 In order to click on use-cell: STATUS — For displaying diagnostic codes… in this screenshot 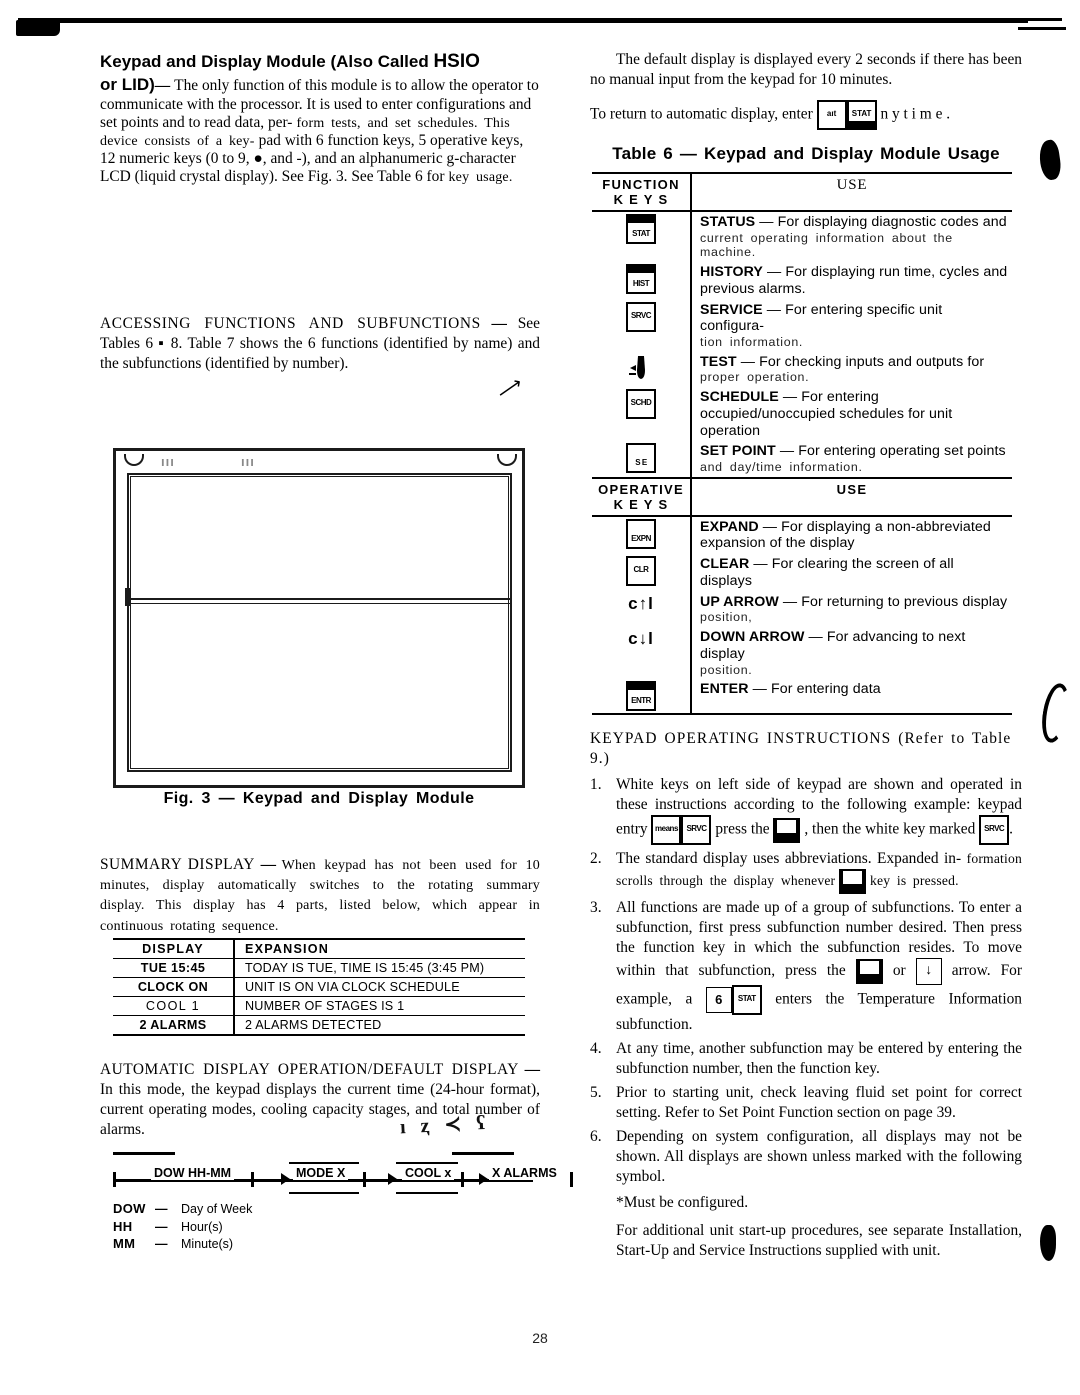, I will do `click(851, 236)`.